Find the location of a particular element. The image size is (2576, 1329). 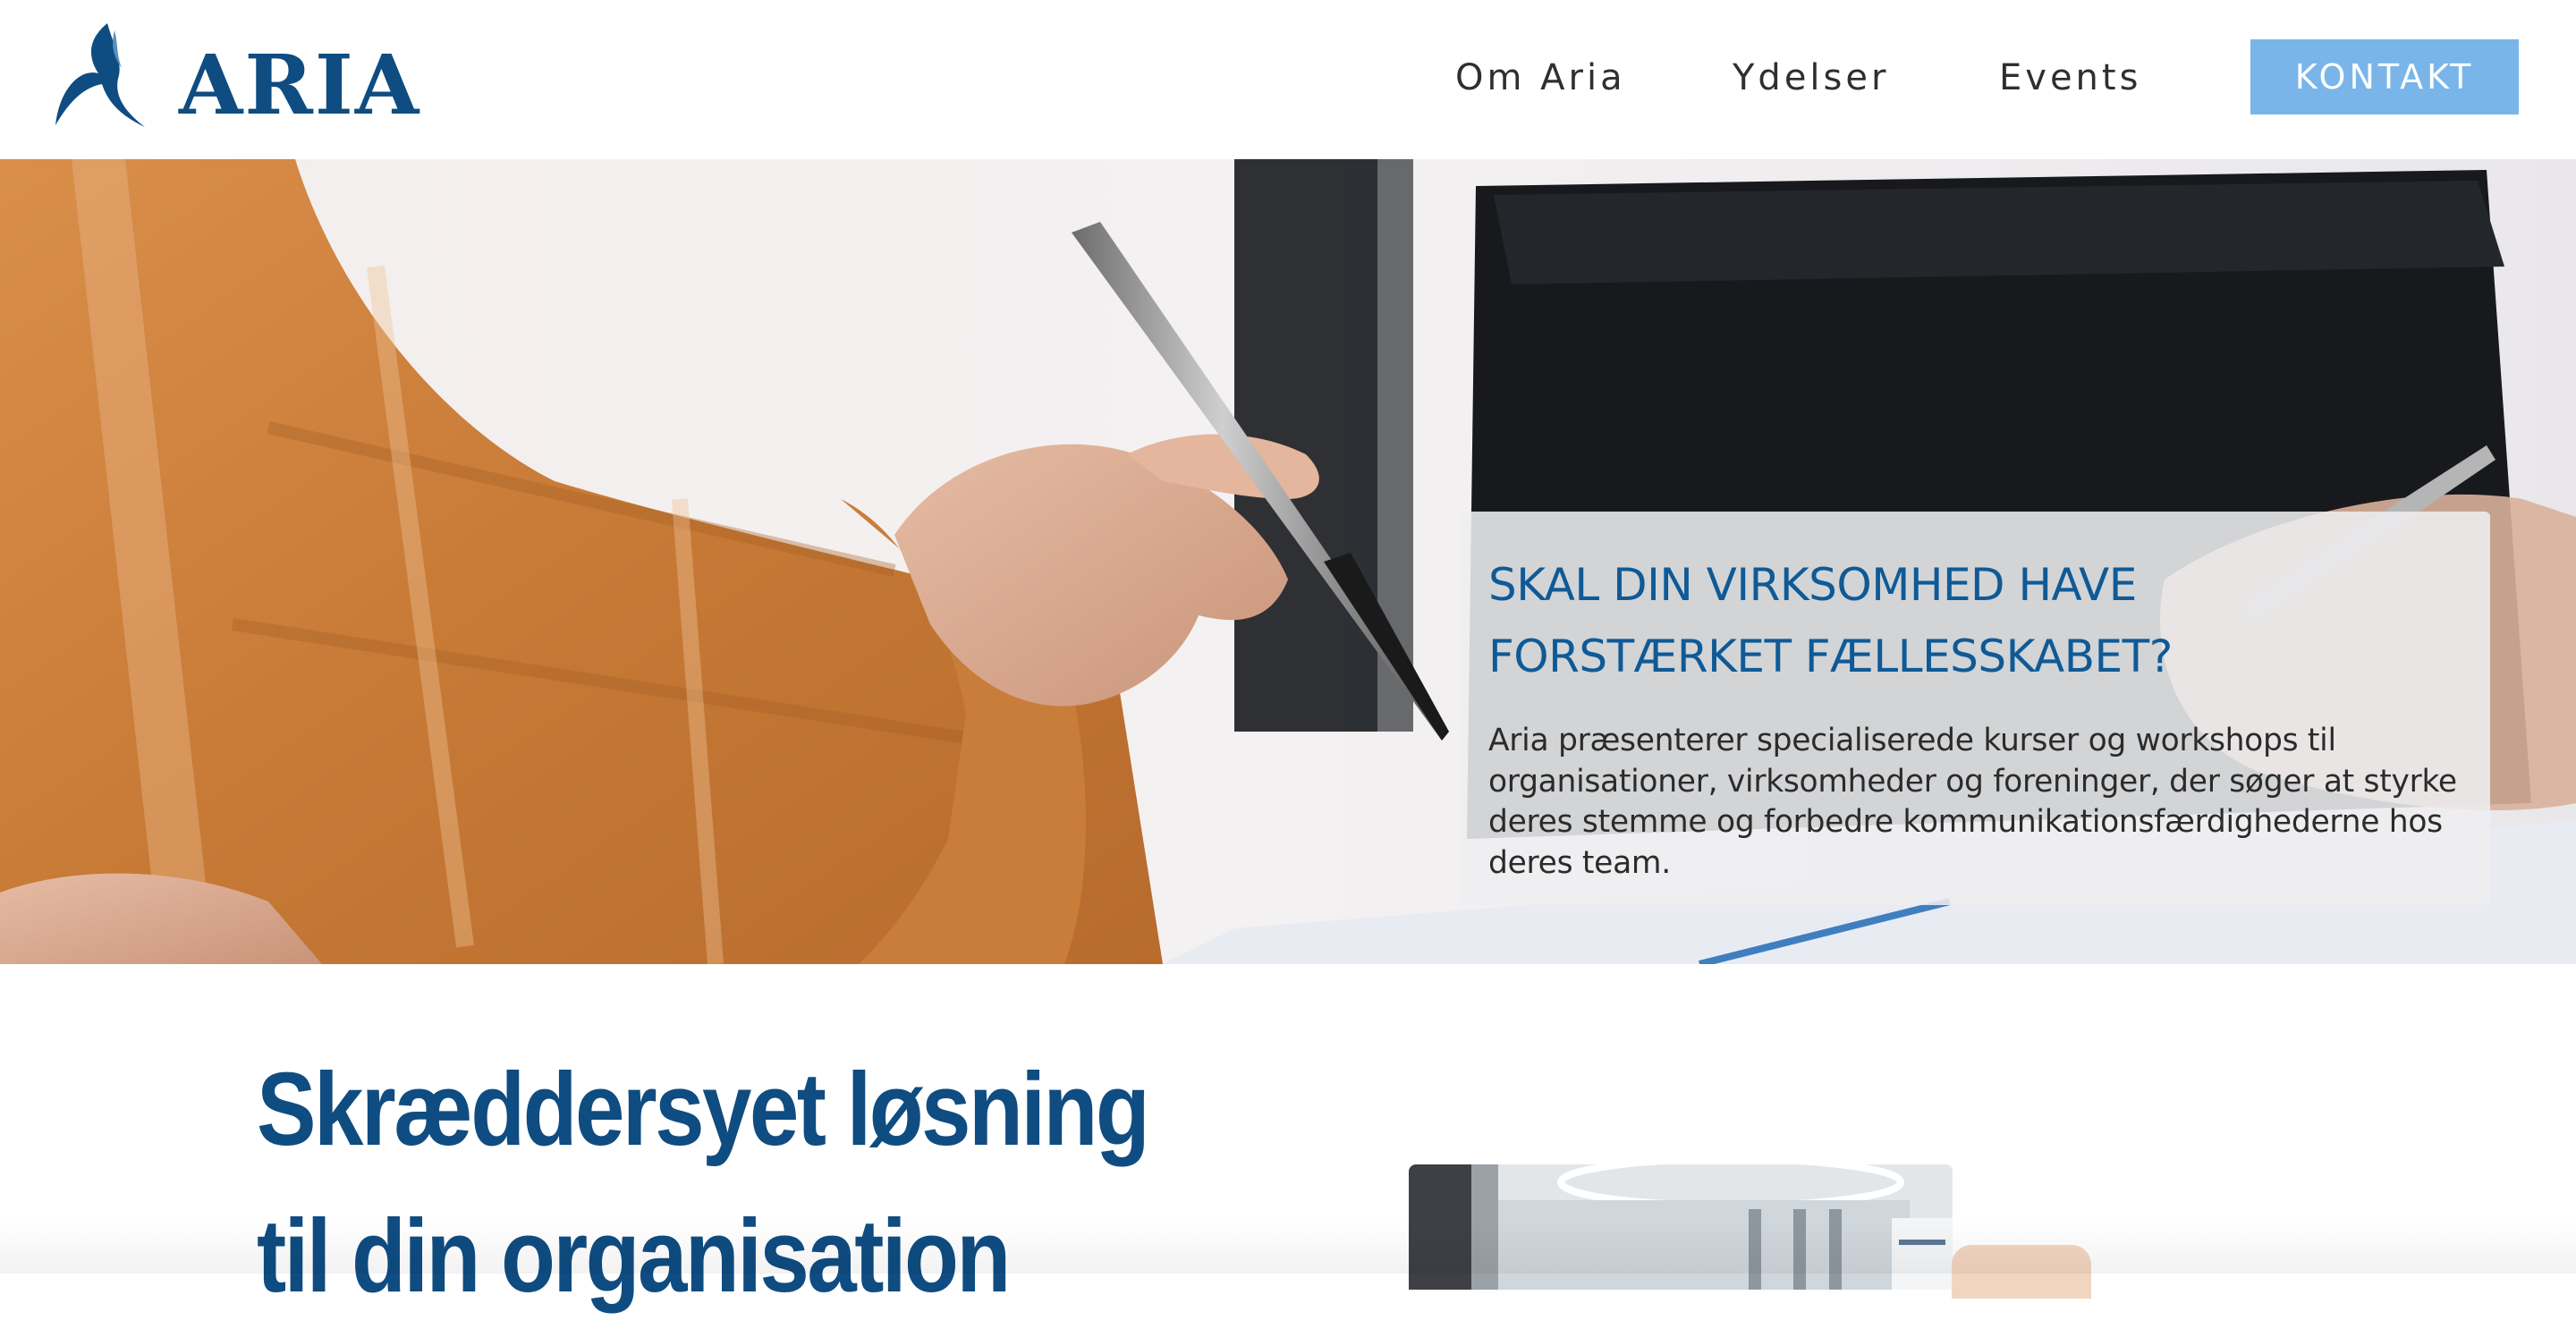

nav-om-aria: Om Aria is located at coordinates (1540, 77).